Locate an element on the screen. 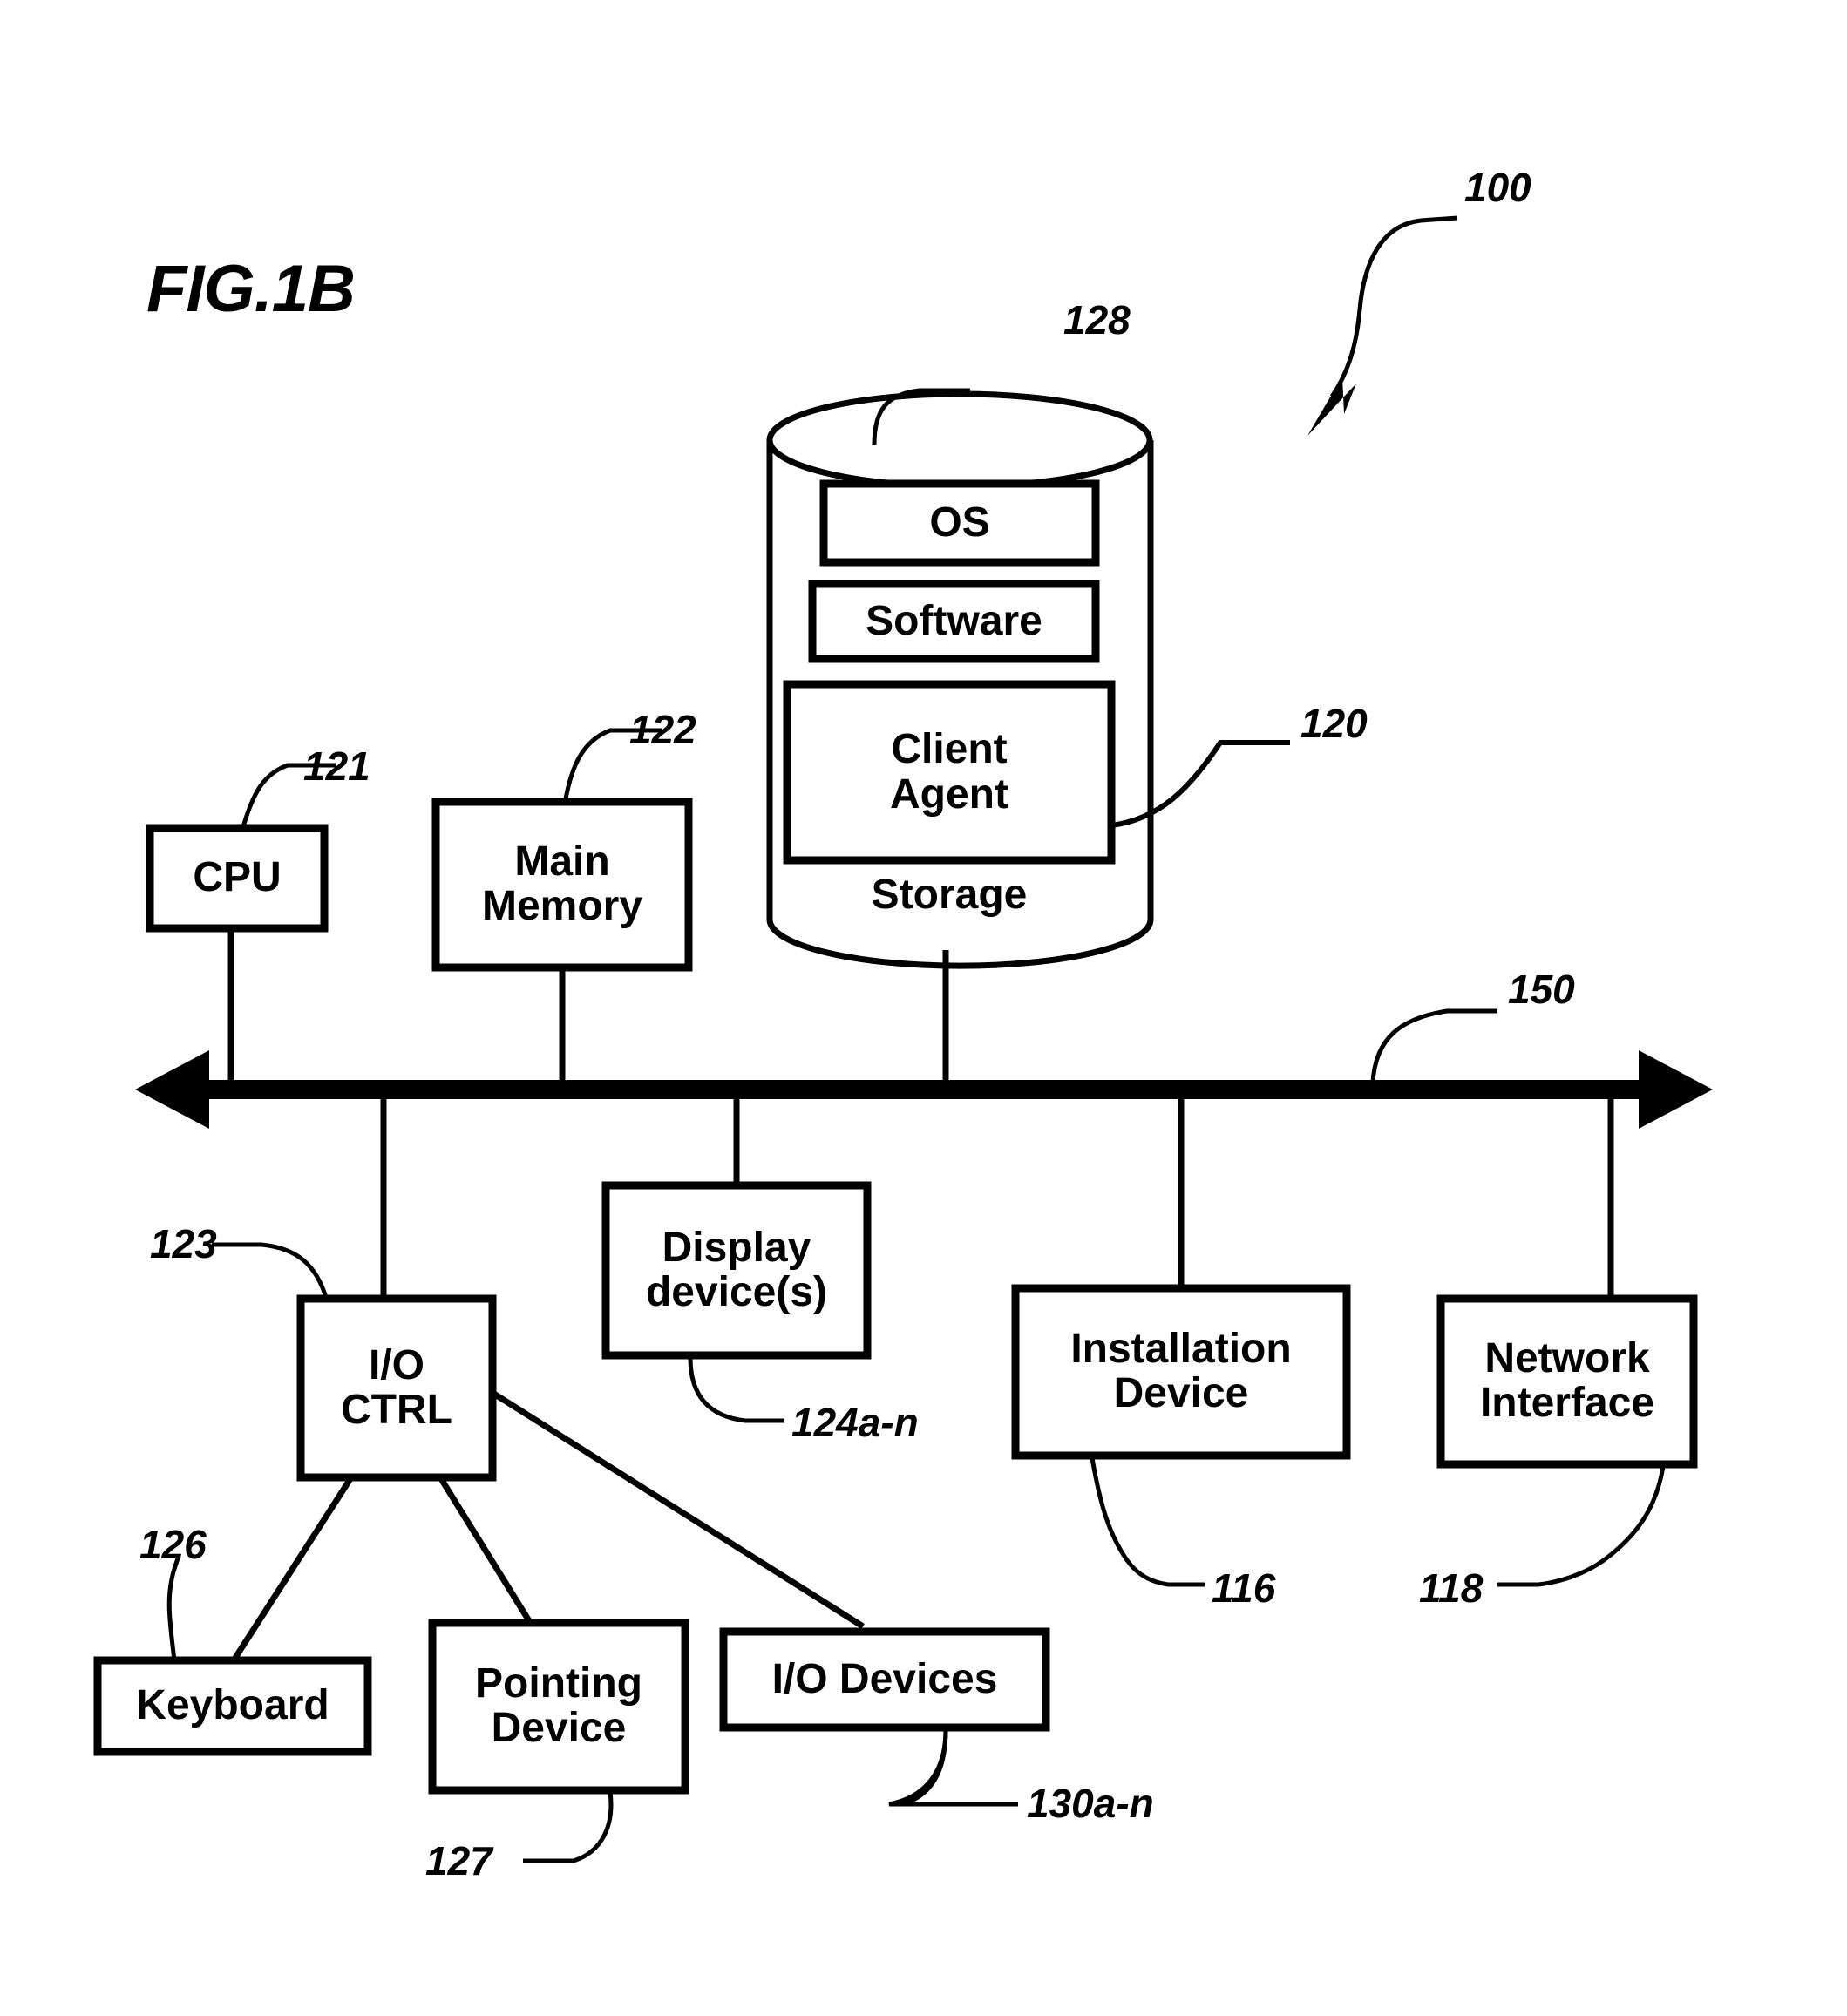 The height and width of the screenshot is (2016, 1847). leader-130-curve is located at coordinates (953, 1768).